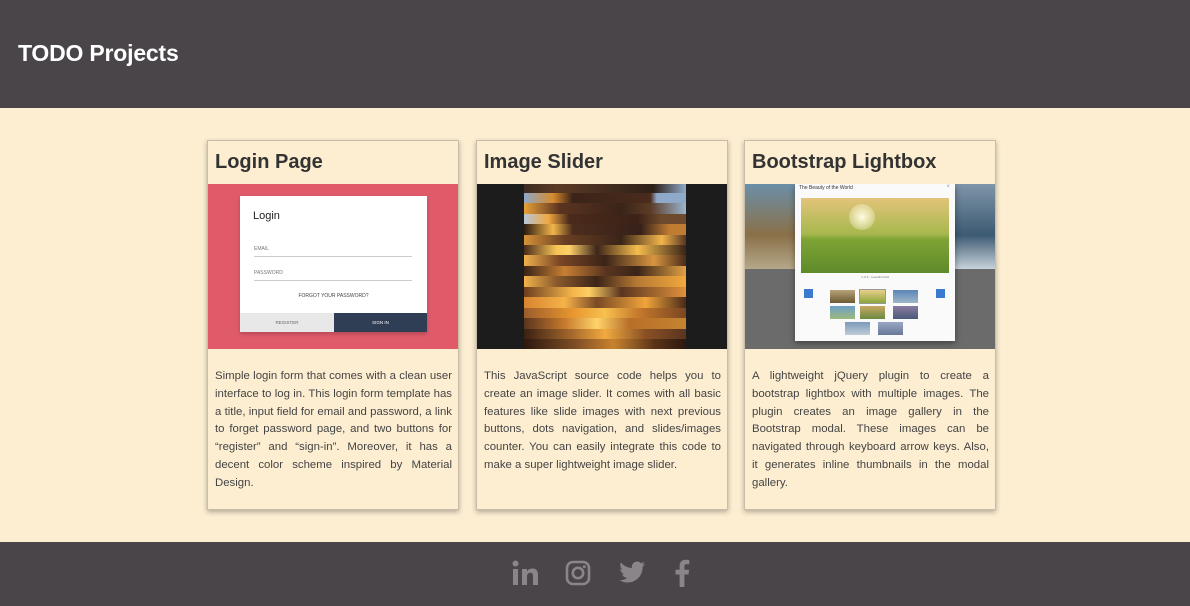 This screenshot has height=606, width=1190. What do you see at coordinates (543, 162) in the screenshot?
I see `card-title: Image Slider` at bounding box center [543, 162].